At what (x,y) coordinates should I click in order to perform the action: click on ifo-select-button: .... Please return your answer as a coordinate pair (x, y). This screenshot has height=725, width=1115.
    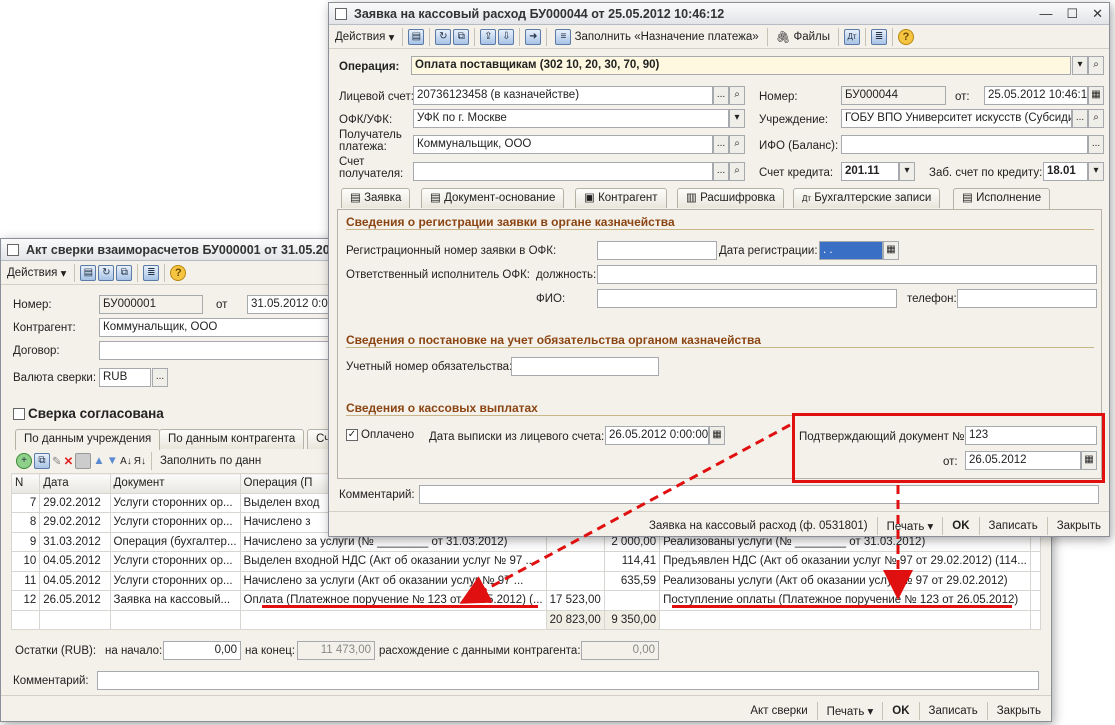
    Looking at the image, I should click on (1096, 144).